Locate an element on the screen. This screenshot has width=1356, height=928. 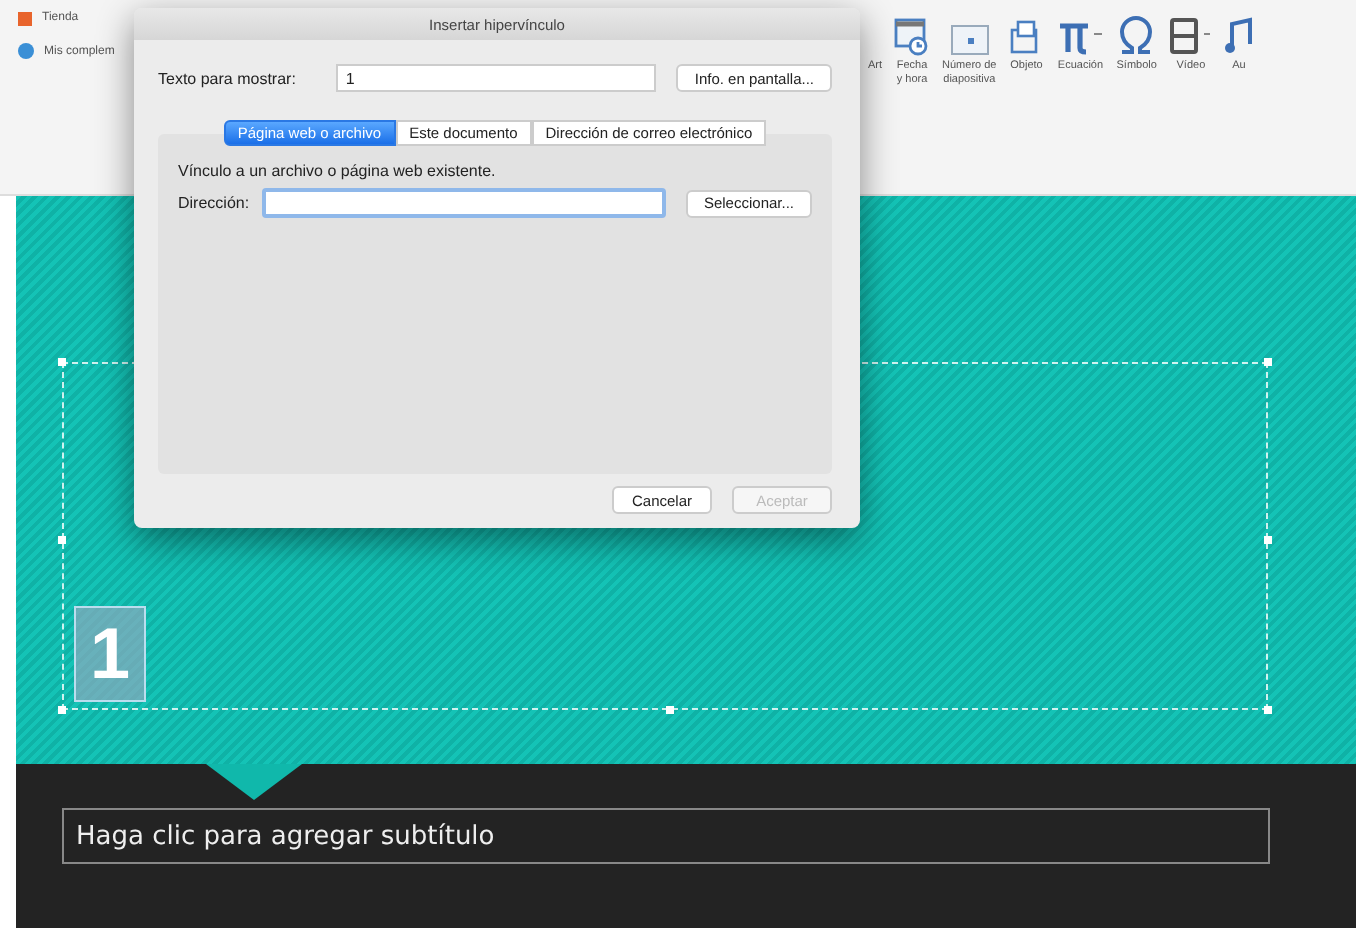
slide-number: 1 is located at coordinates (110, 654).